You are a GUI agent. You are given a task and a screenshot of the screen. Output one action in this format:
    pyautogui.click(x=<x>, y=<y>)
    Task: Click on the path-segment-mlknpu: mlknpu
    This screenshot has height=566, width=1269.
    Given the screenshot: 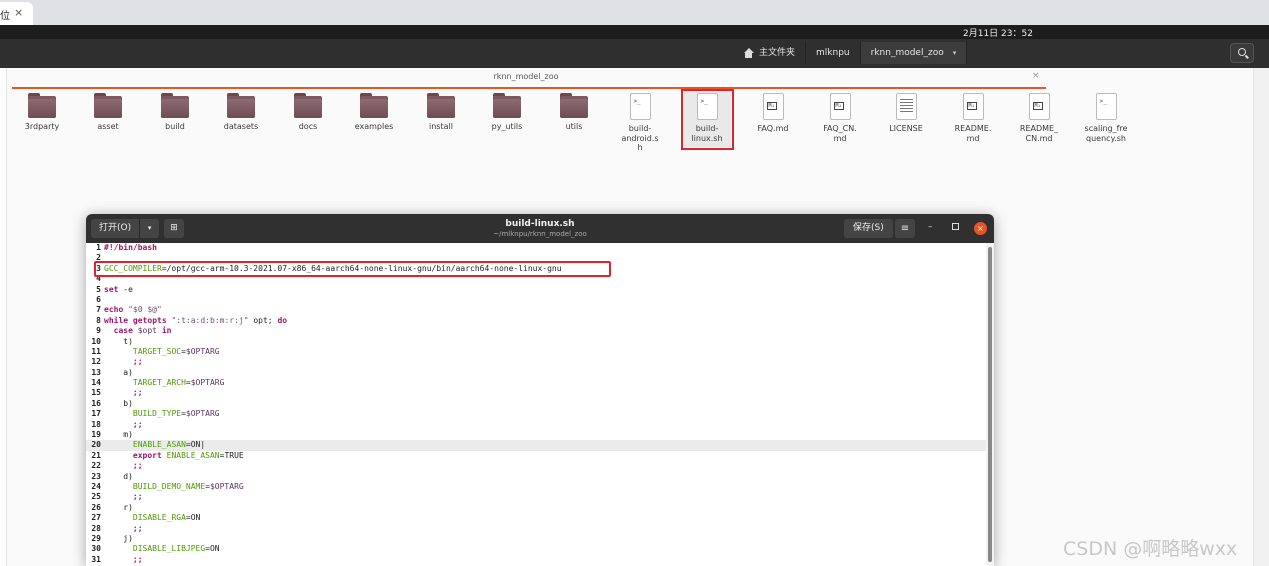 What is the action you would take?
    pyautogui.click(x=833, y=53)
    